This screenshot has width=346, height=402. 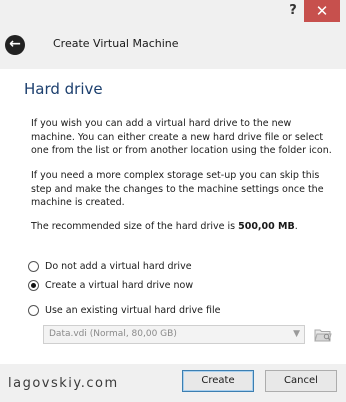 I want to click on back-button: ←, so click(x=15, y=45).